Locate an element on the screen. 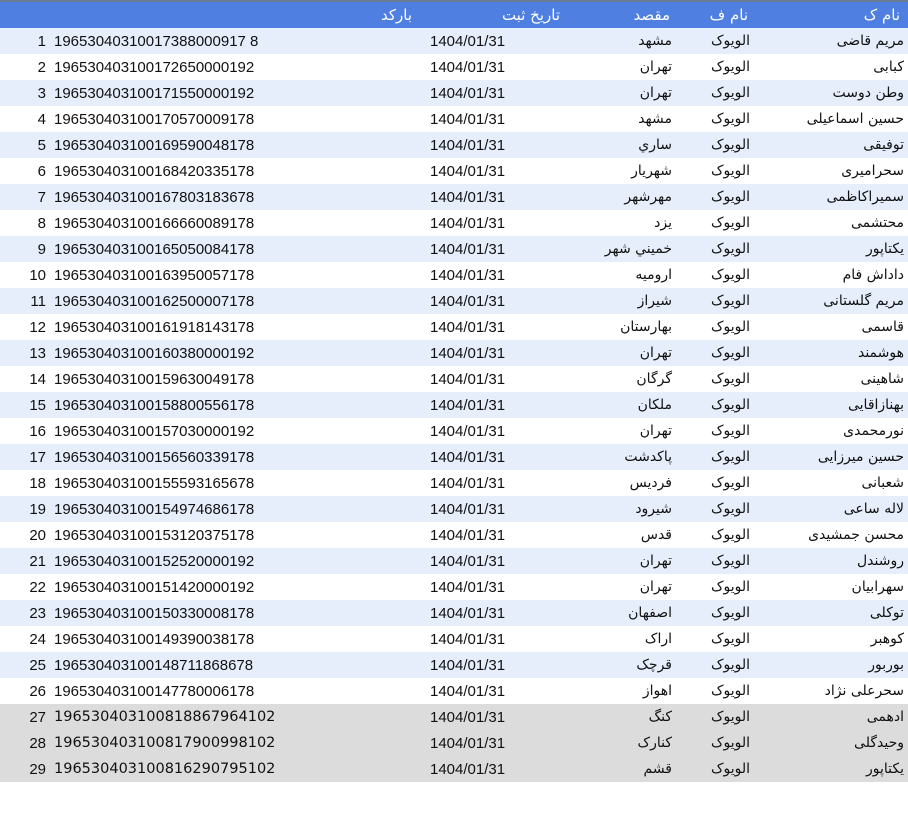 The width and height of the screenshot is (908, 832). row-index: 18 is located at coordinates (25, 483).